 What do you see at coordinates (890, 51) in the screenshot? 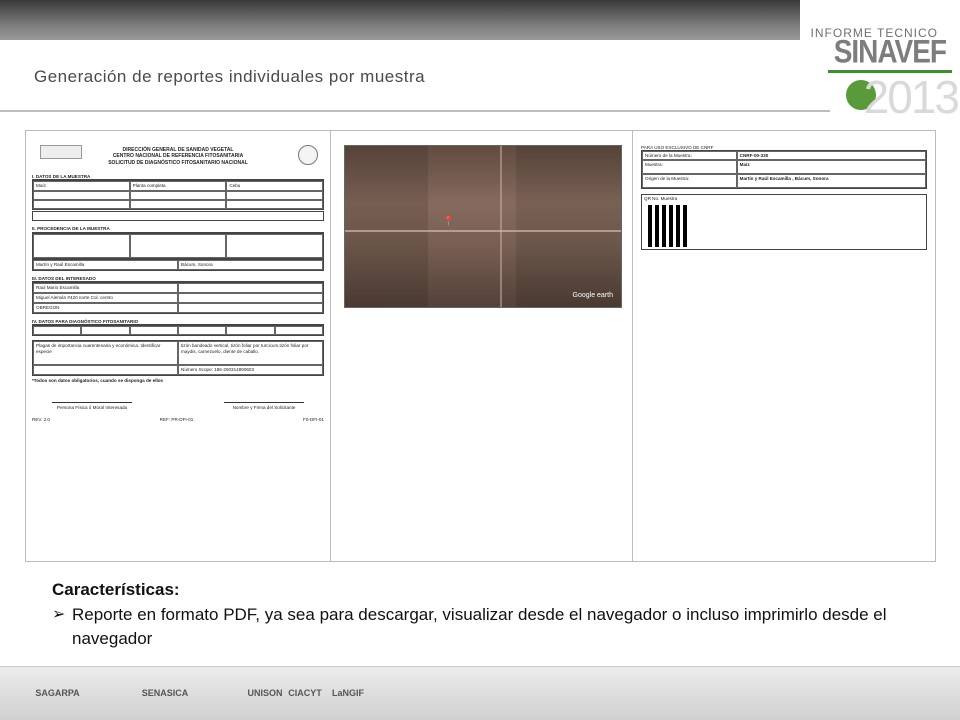
I see `brand-name: SINAVEF` at bounding box center [890, 51].